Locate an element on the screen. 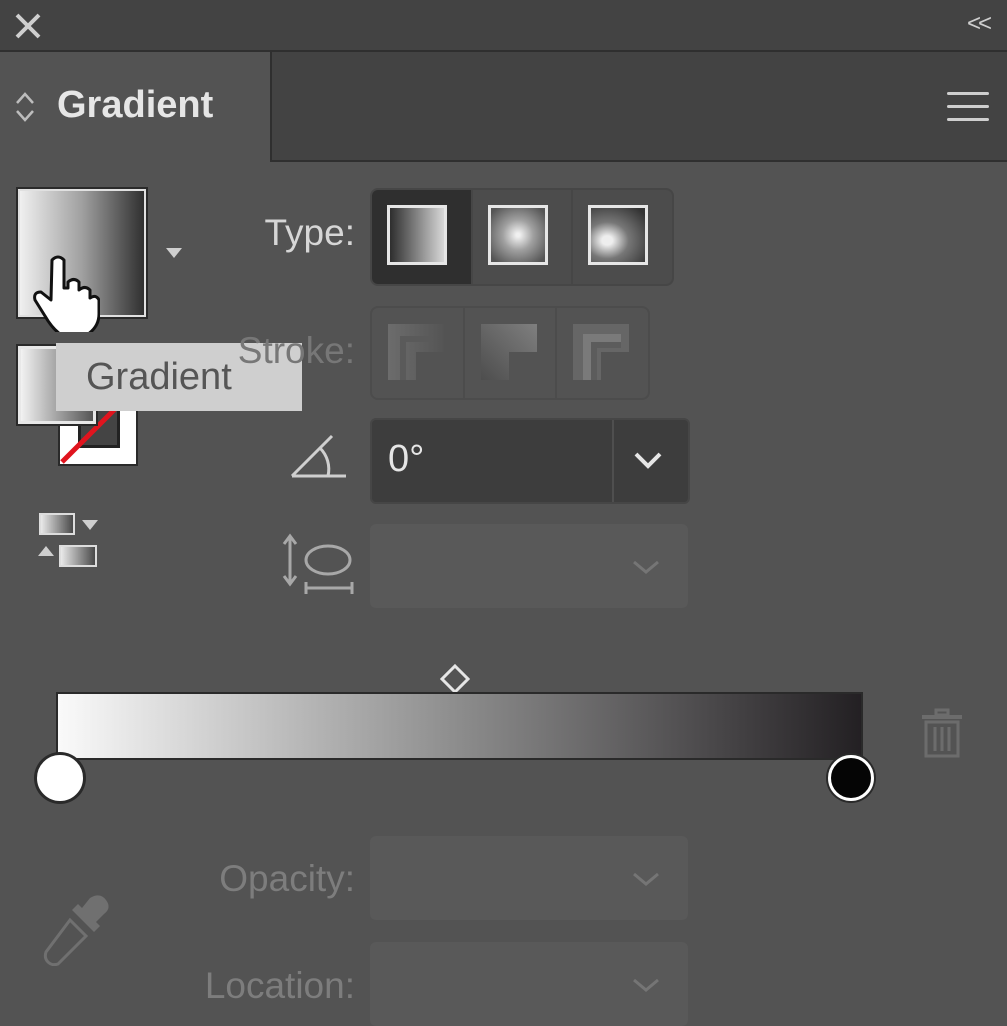  hamburger-menu-icon is located at coordinates (968, 108).